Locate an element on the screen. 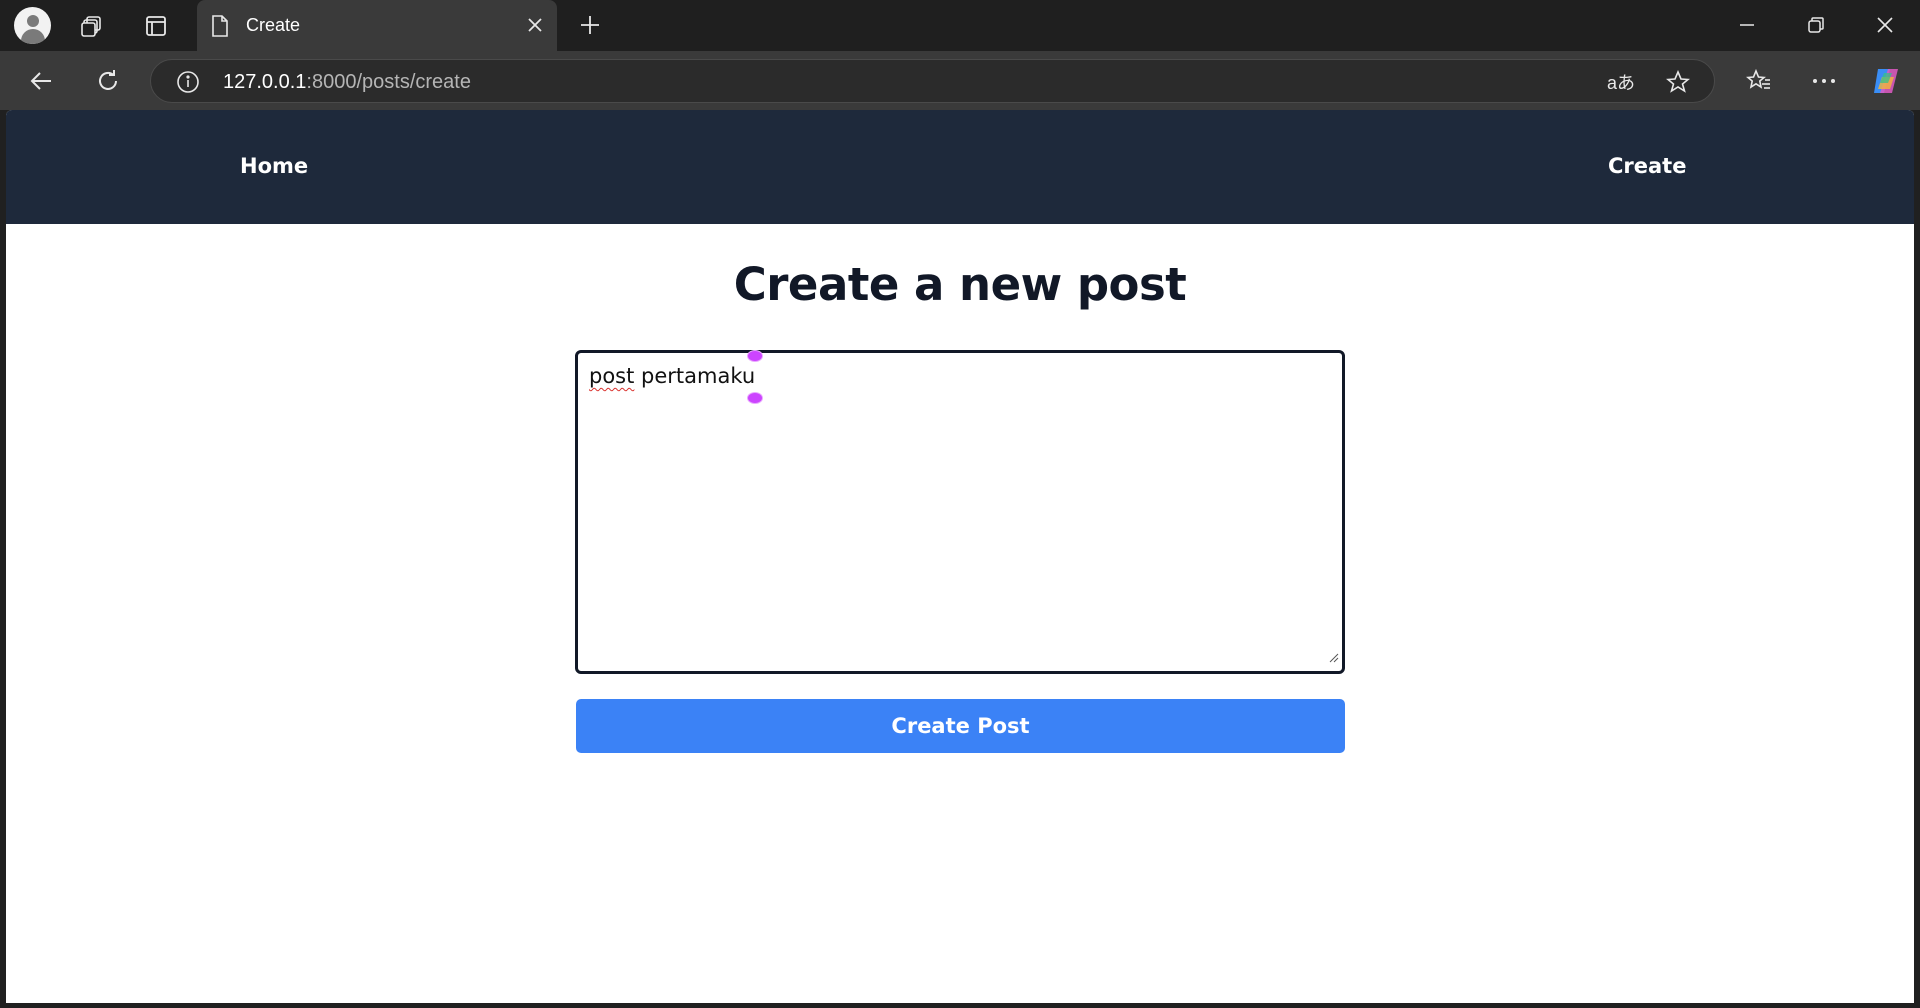 This screenshot has height=1008, width=1920. copilot-icon is located at coordinates (1886, 81).